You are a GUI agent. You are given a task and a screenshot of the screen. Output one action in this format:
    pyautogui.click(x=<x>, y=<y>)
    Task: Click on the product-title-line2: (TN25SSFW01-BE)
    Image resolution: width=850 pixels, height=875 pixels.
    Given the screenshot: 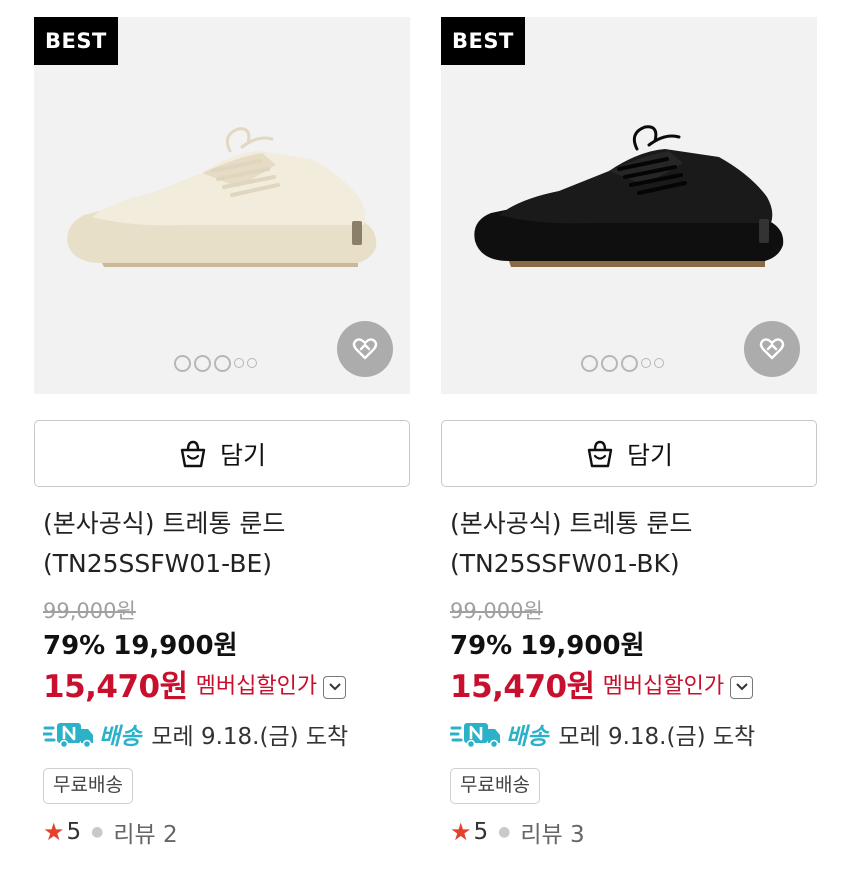 What is the action you would take?
    pyautogui.click(x=226, y=564)
    